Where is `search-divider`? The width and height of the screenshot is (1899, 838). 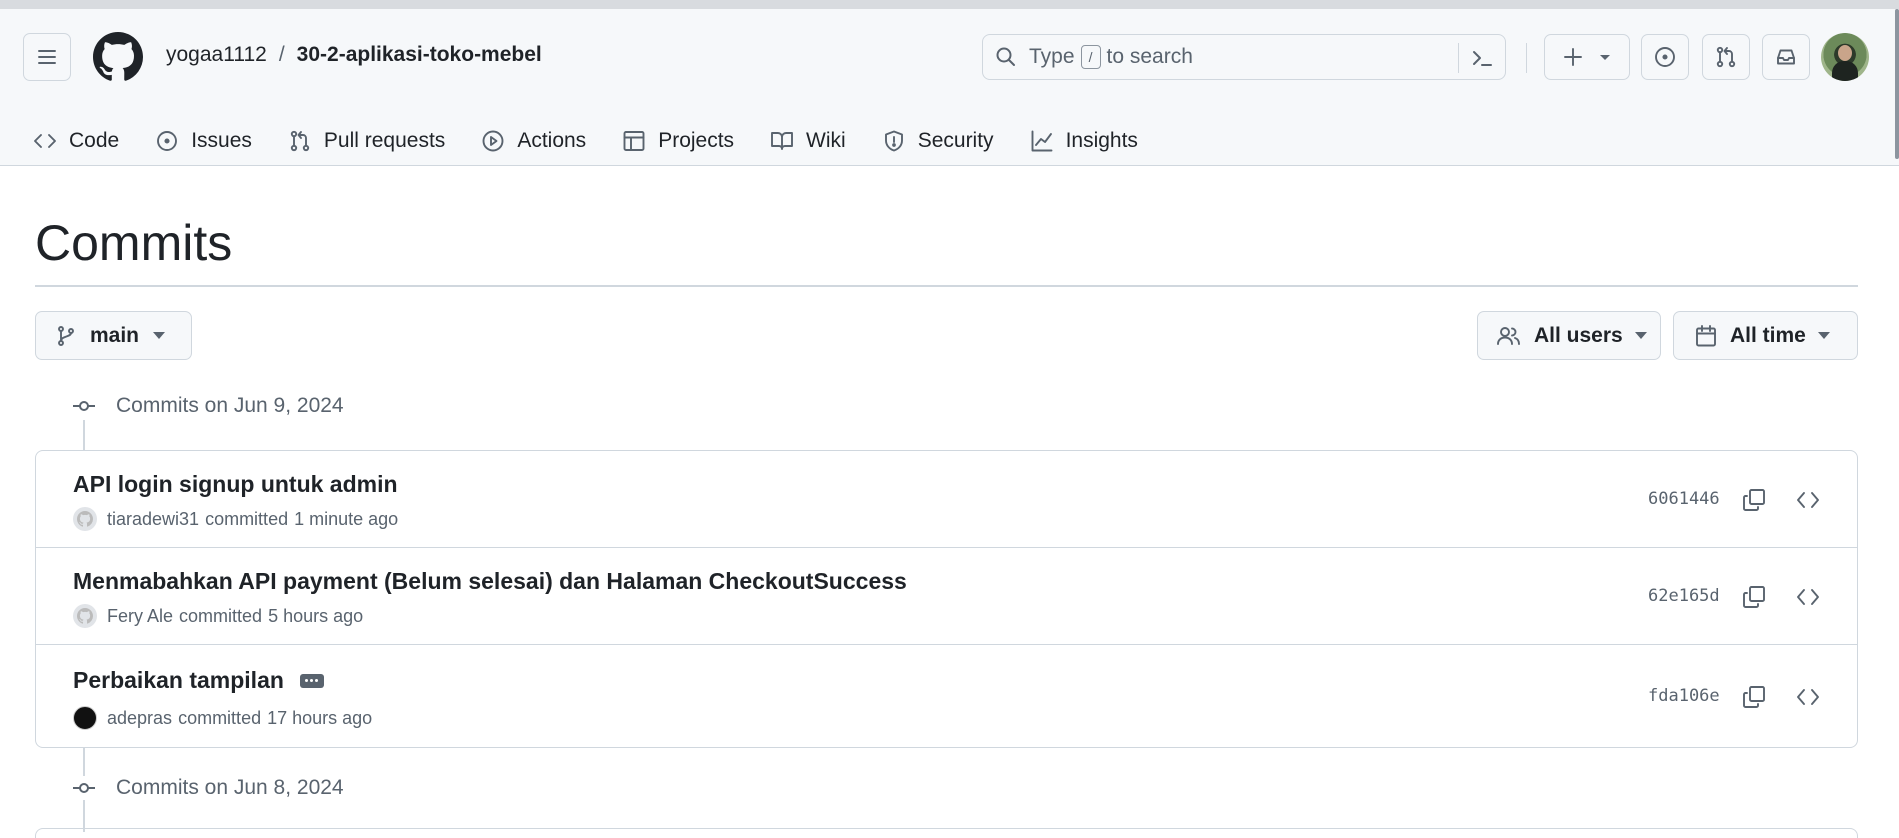
search-divider is located at coordinates (1458, 58).